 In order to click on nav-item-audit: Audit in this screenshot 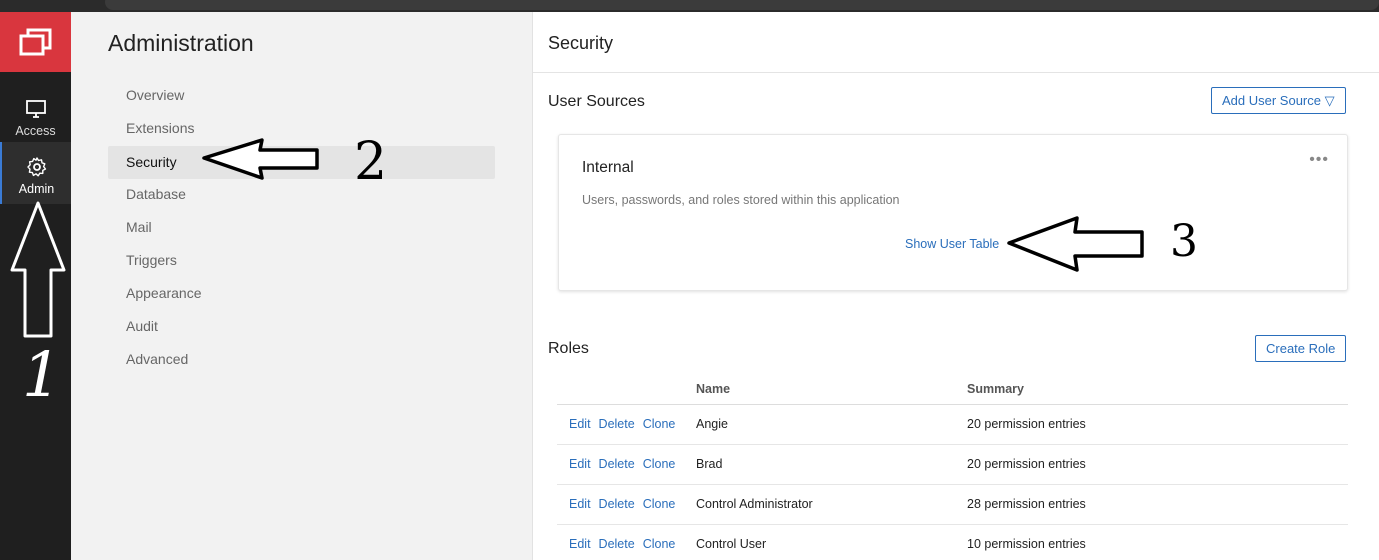, I will do `click(301, 326)`.